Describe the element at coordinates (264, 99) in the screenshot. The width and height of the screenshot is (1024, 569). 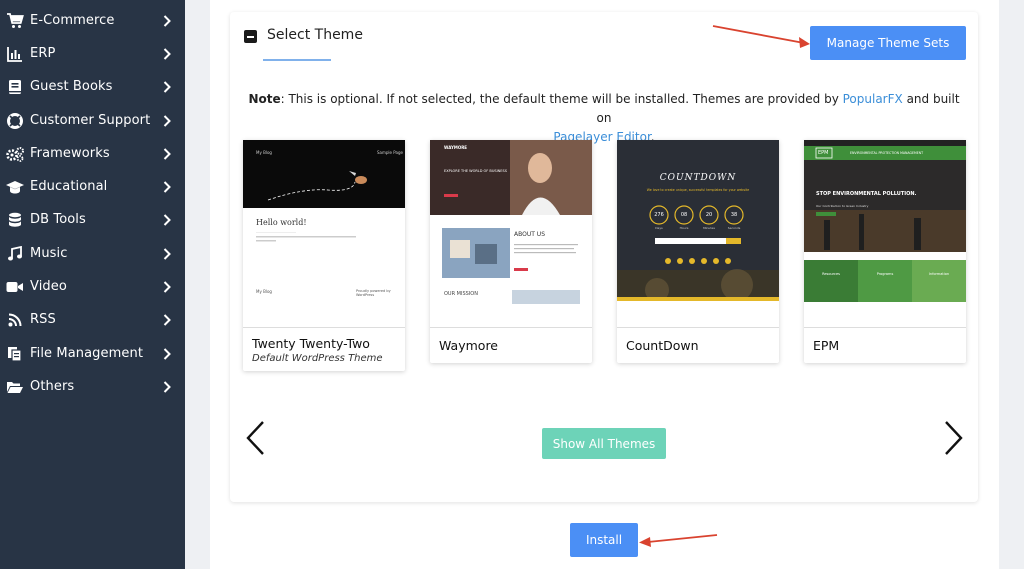
I see `note-label: Note` at that location.